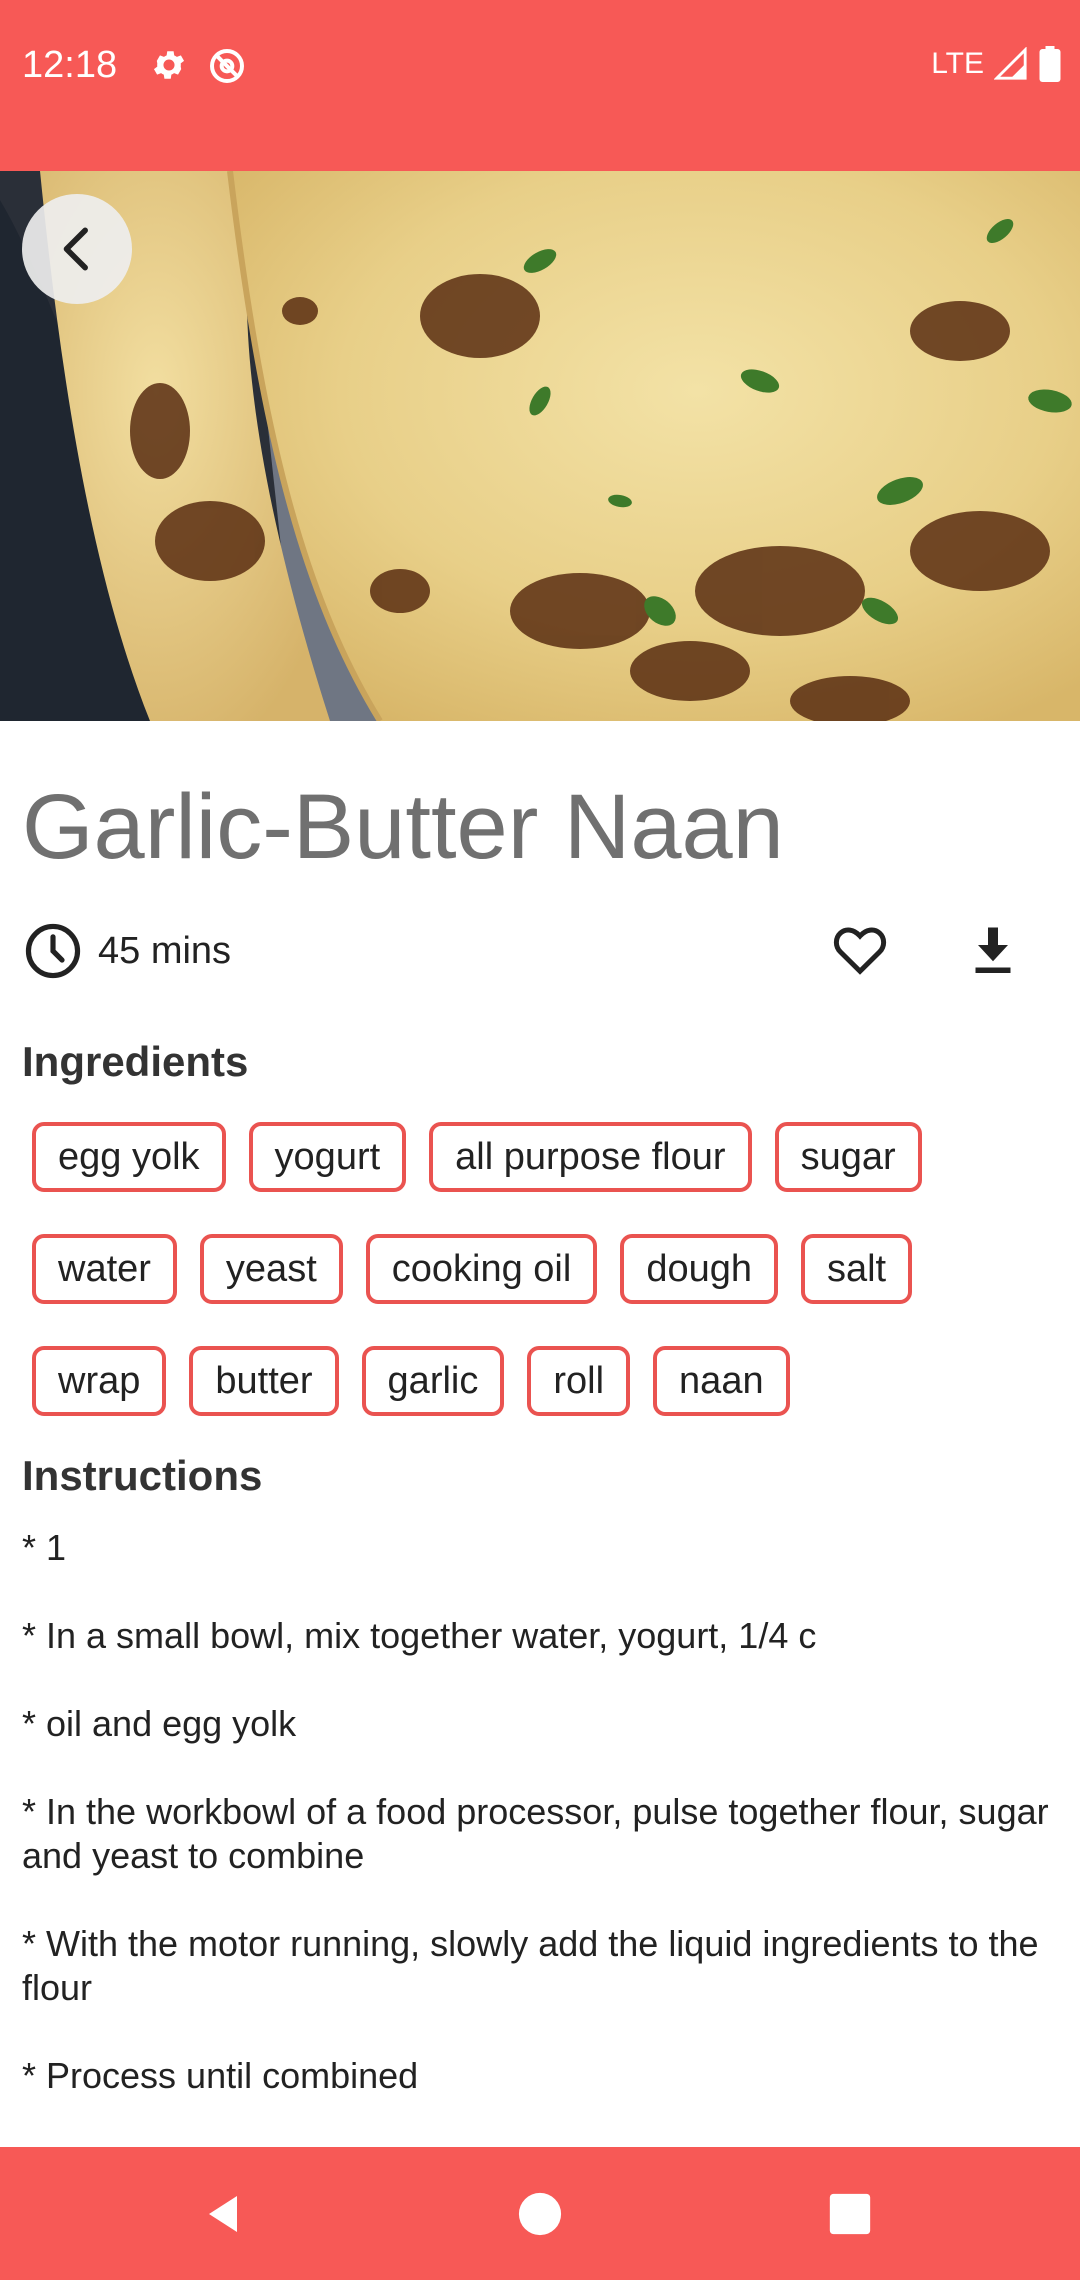 This screenshot has height=2280, width=1080. Describe the element at coordinates (135, 1061) in the screenshot. I see `ingredients-heading: Ingredients` at that location.